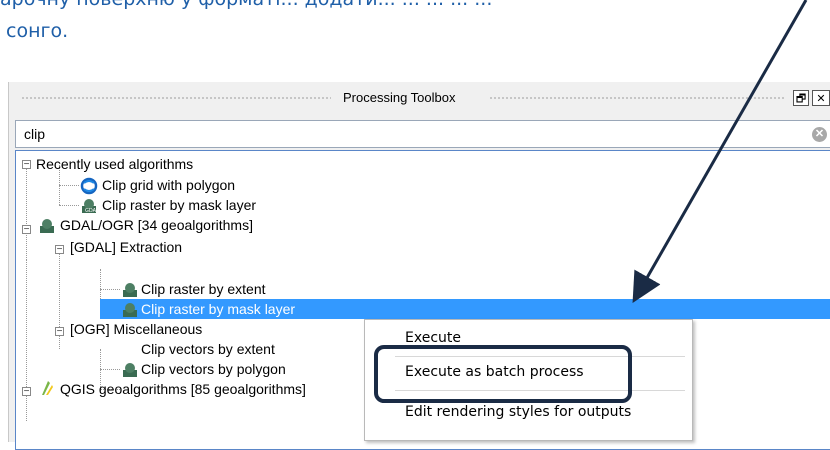 The width and height of the screenshot is (830, 450). I want to click on panel-titlebar: Processing Toolbox 🗗 ✕, so click(419, 98).